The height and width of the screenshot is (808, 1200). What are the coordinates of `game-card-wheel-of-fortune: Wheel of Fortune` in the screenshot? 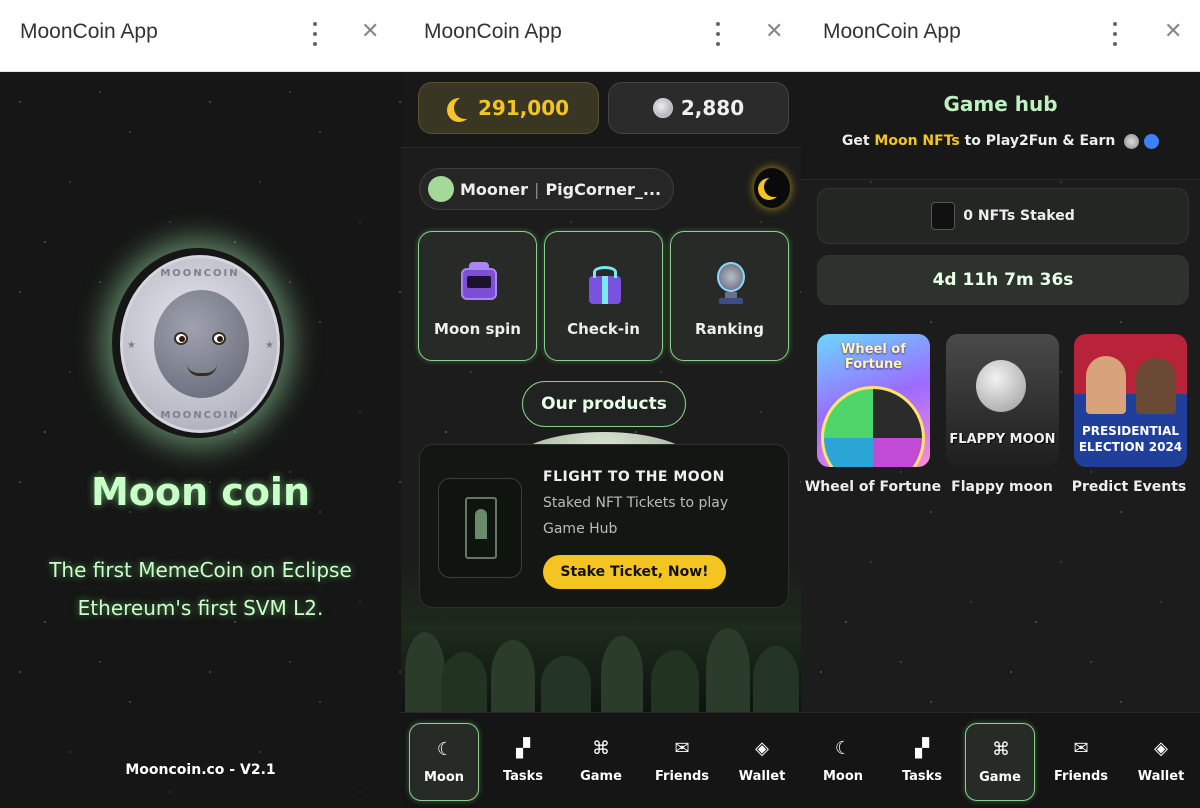 It's located at (873, 400).